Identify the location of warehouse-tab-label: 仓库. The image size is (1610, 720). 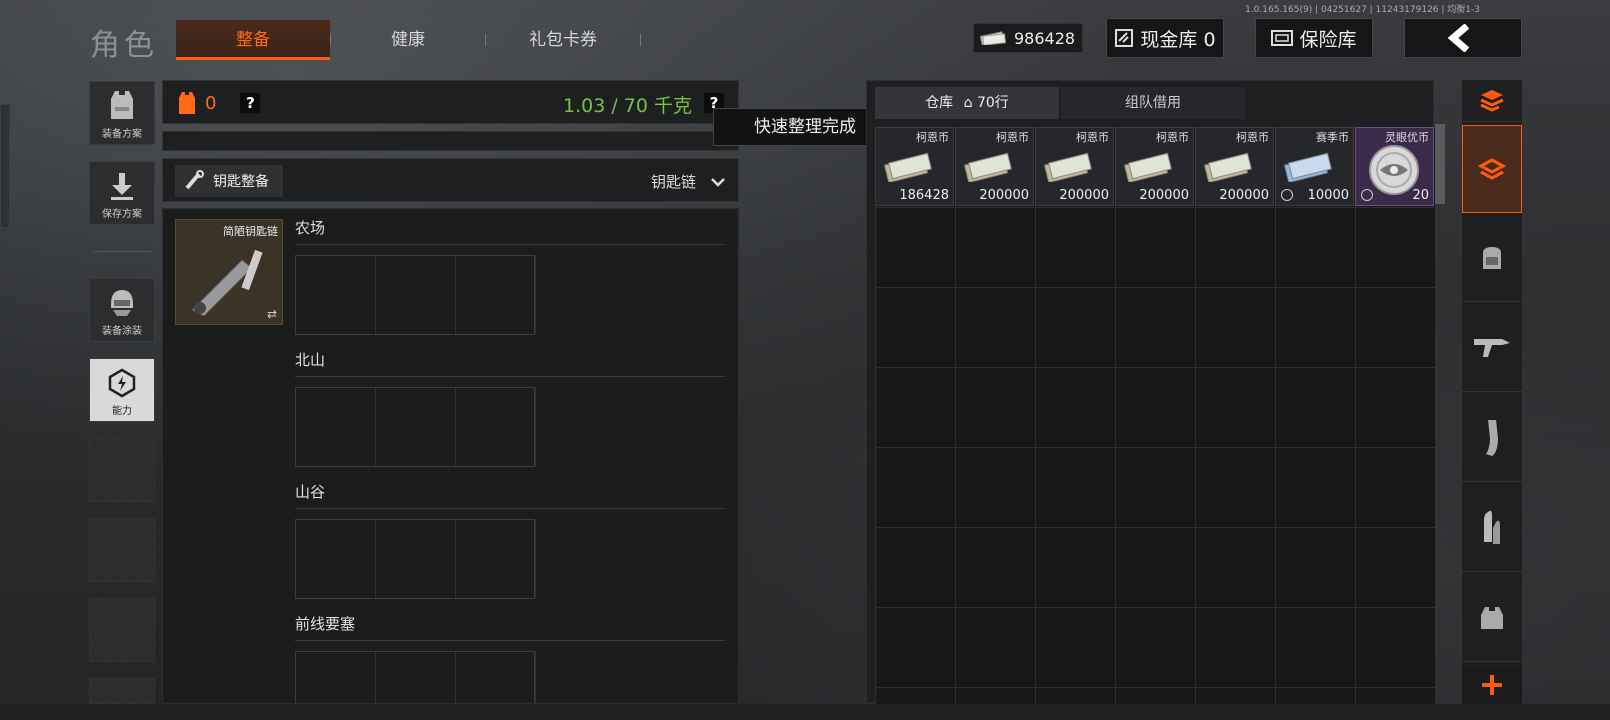
(939, 103).